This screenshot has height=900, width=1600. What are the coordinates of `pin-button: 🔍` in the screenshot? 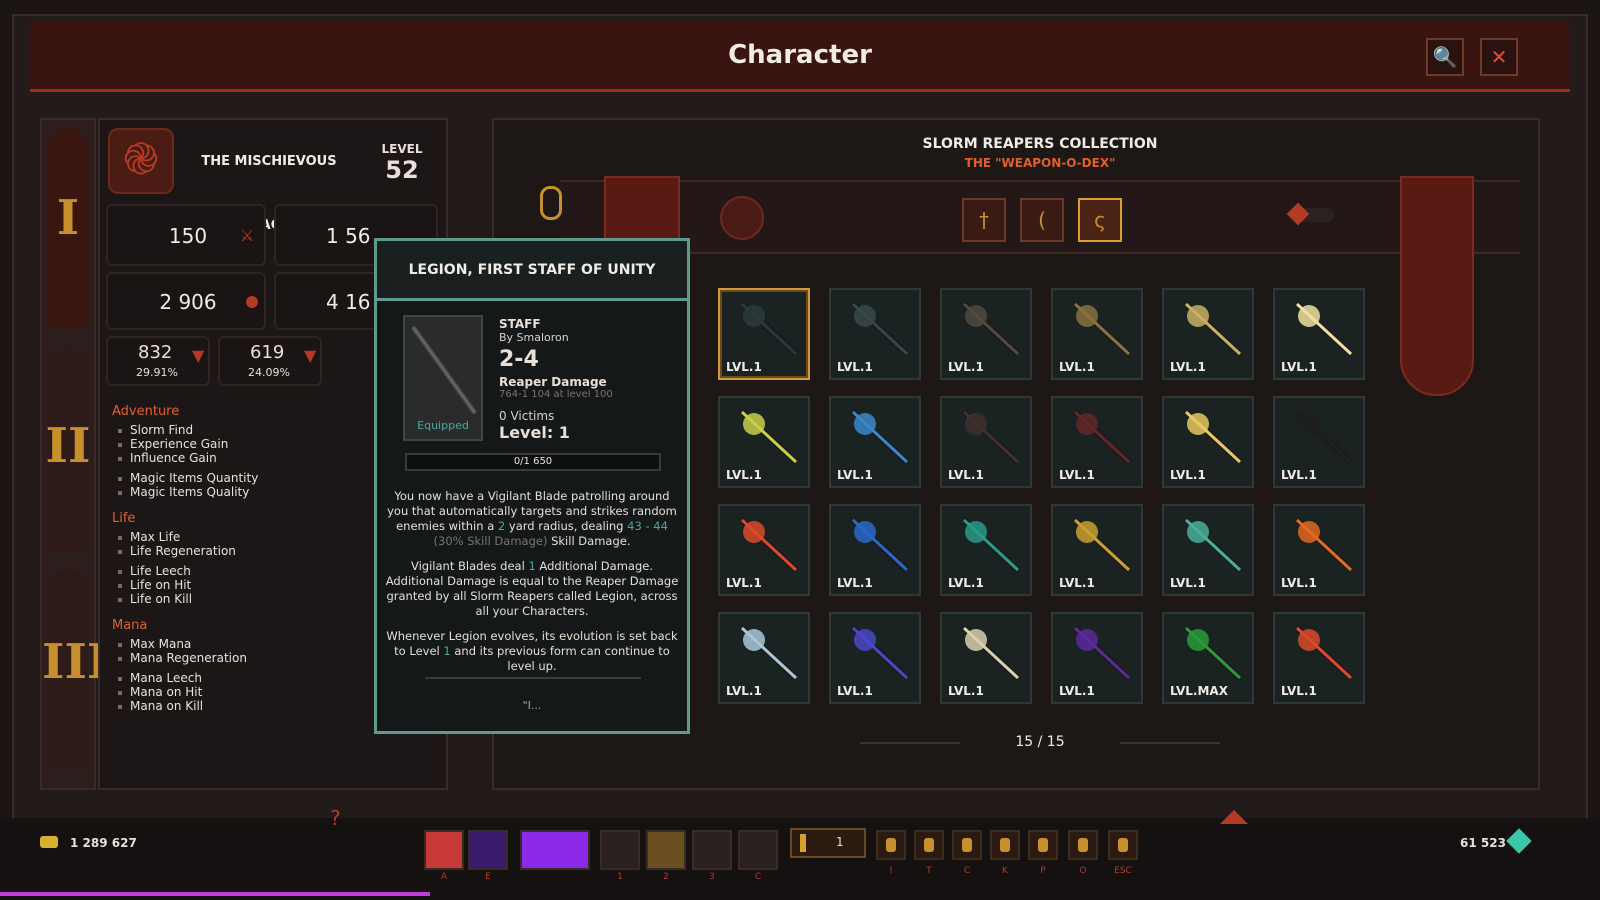 It's located at (1445, 57).